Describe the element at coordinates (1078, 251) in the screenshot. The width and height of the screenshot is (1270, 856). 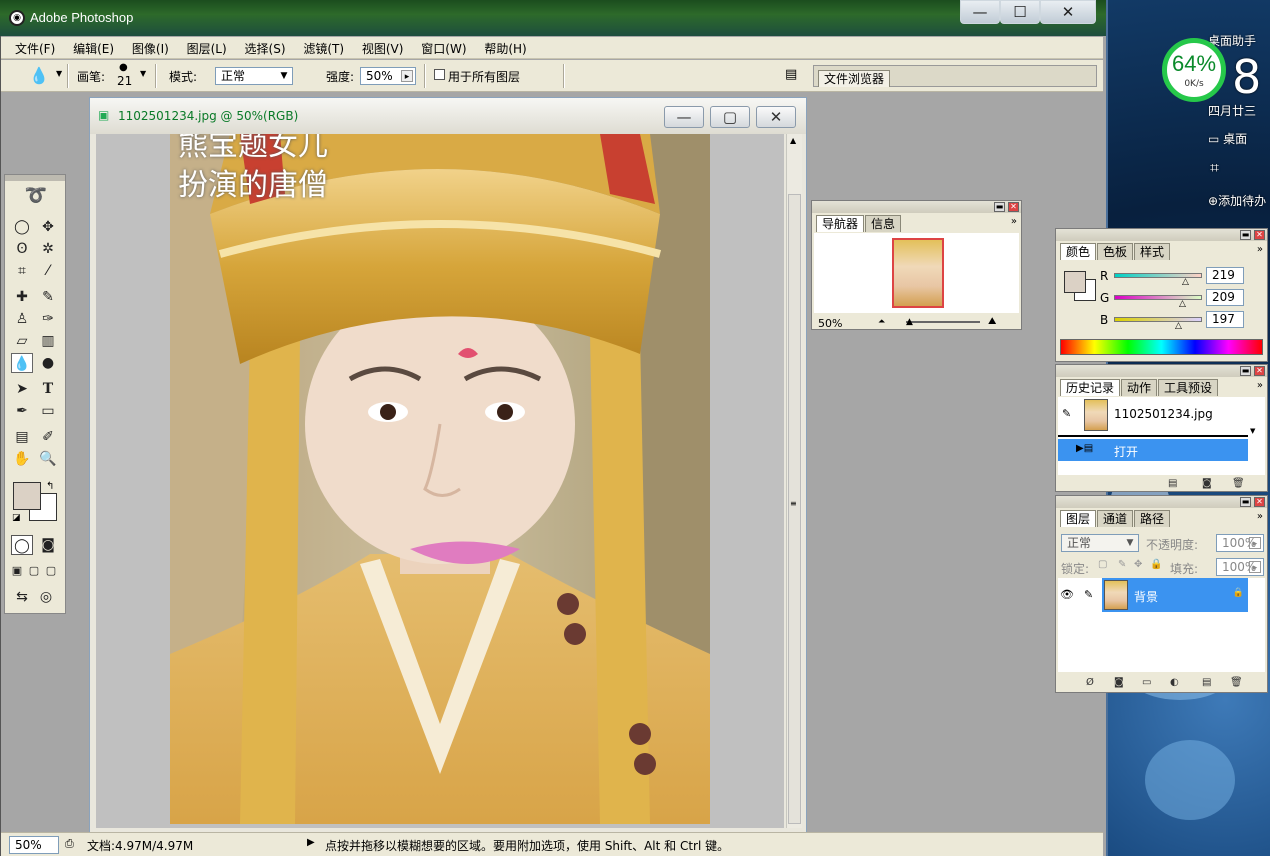
I see `tab-color: 颜色` at that location.